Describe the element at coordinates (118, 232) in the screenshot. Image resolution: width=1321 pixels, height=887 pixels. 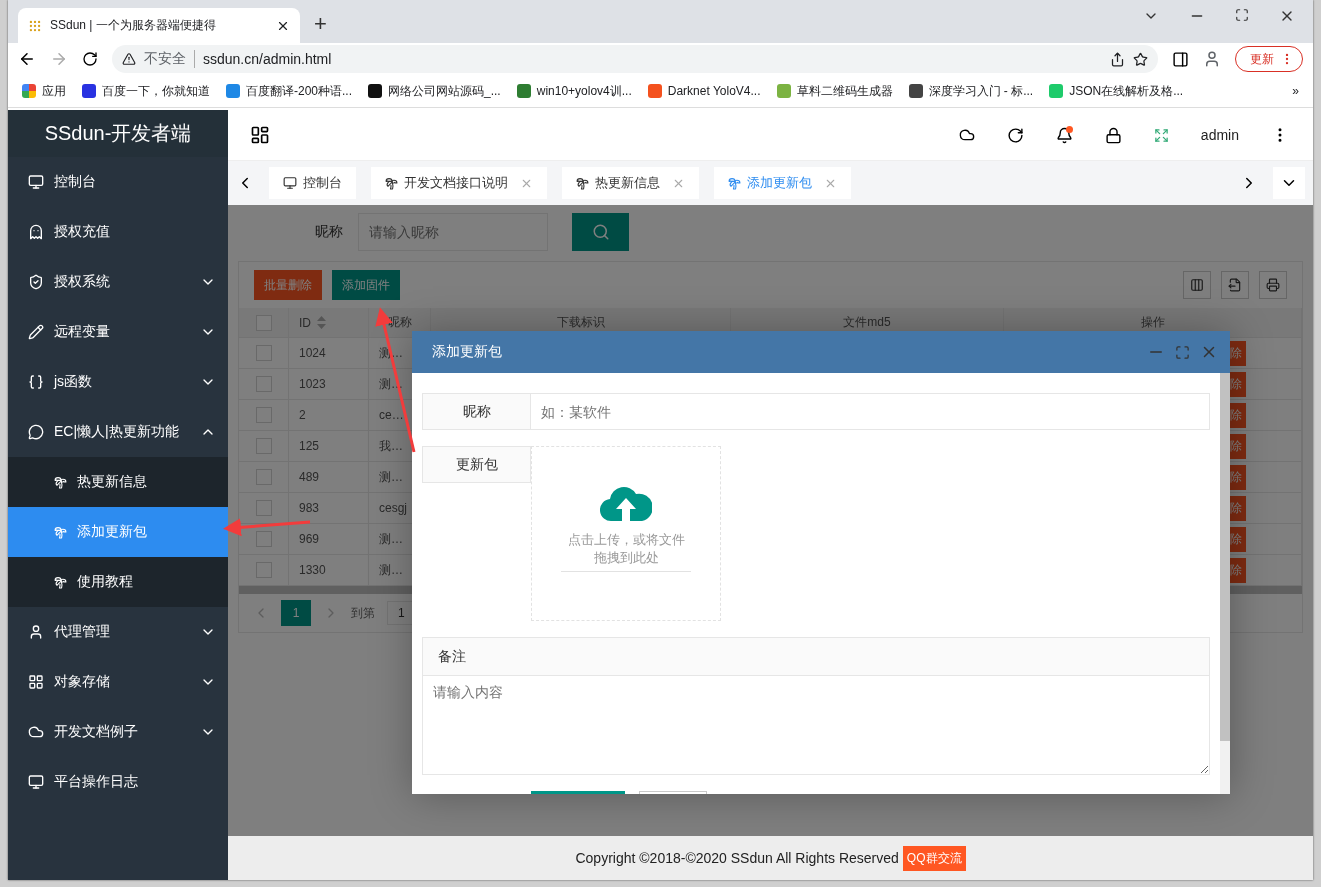
I see `sidebar-item: 授权充值` at that location.